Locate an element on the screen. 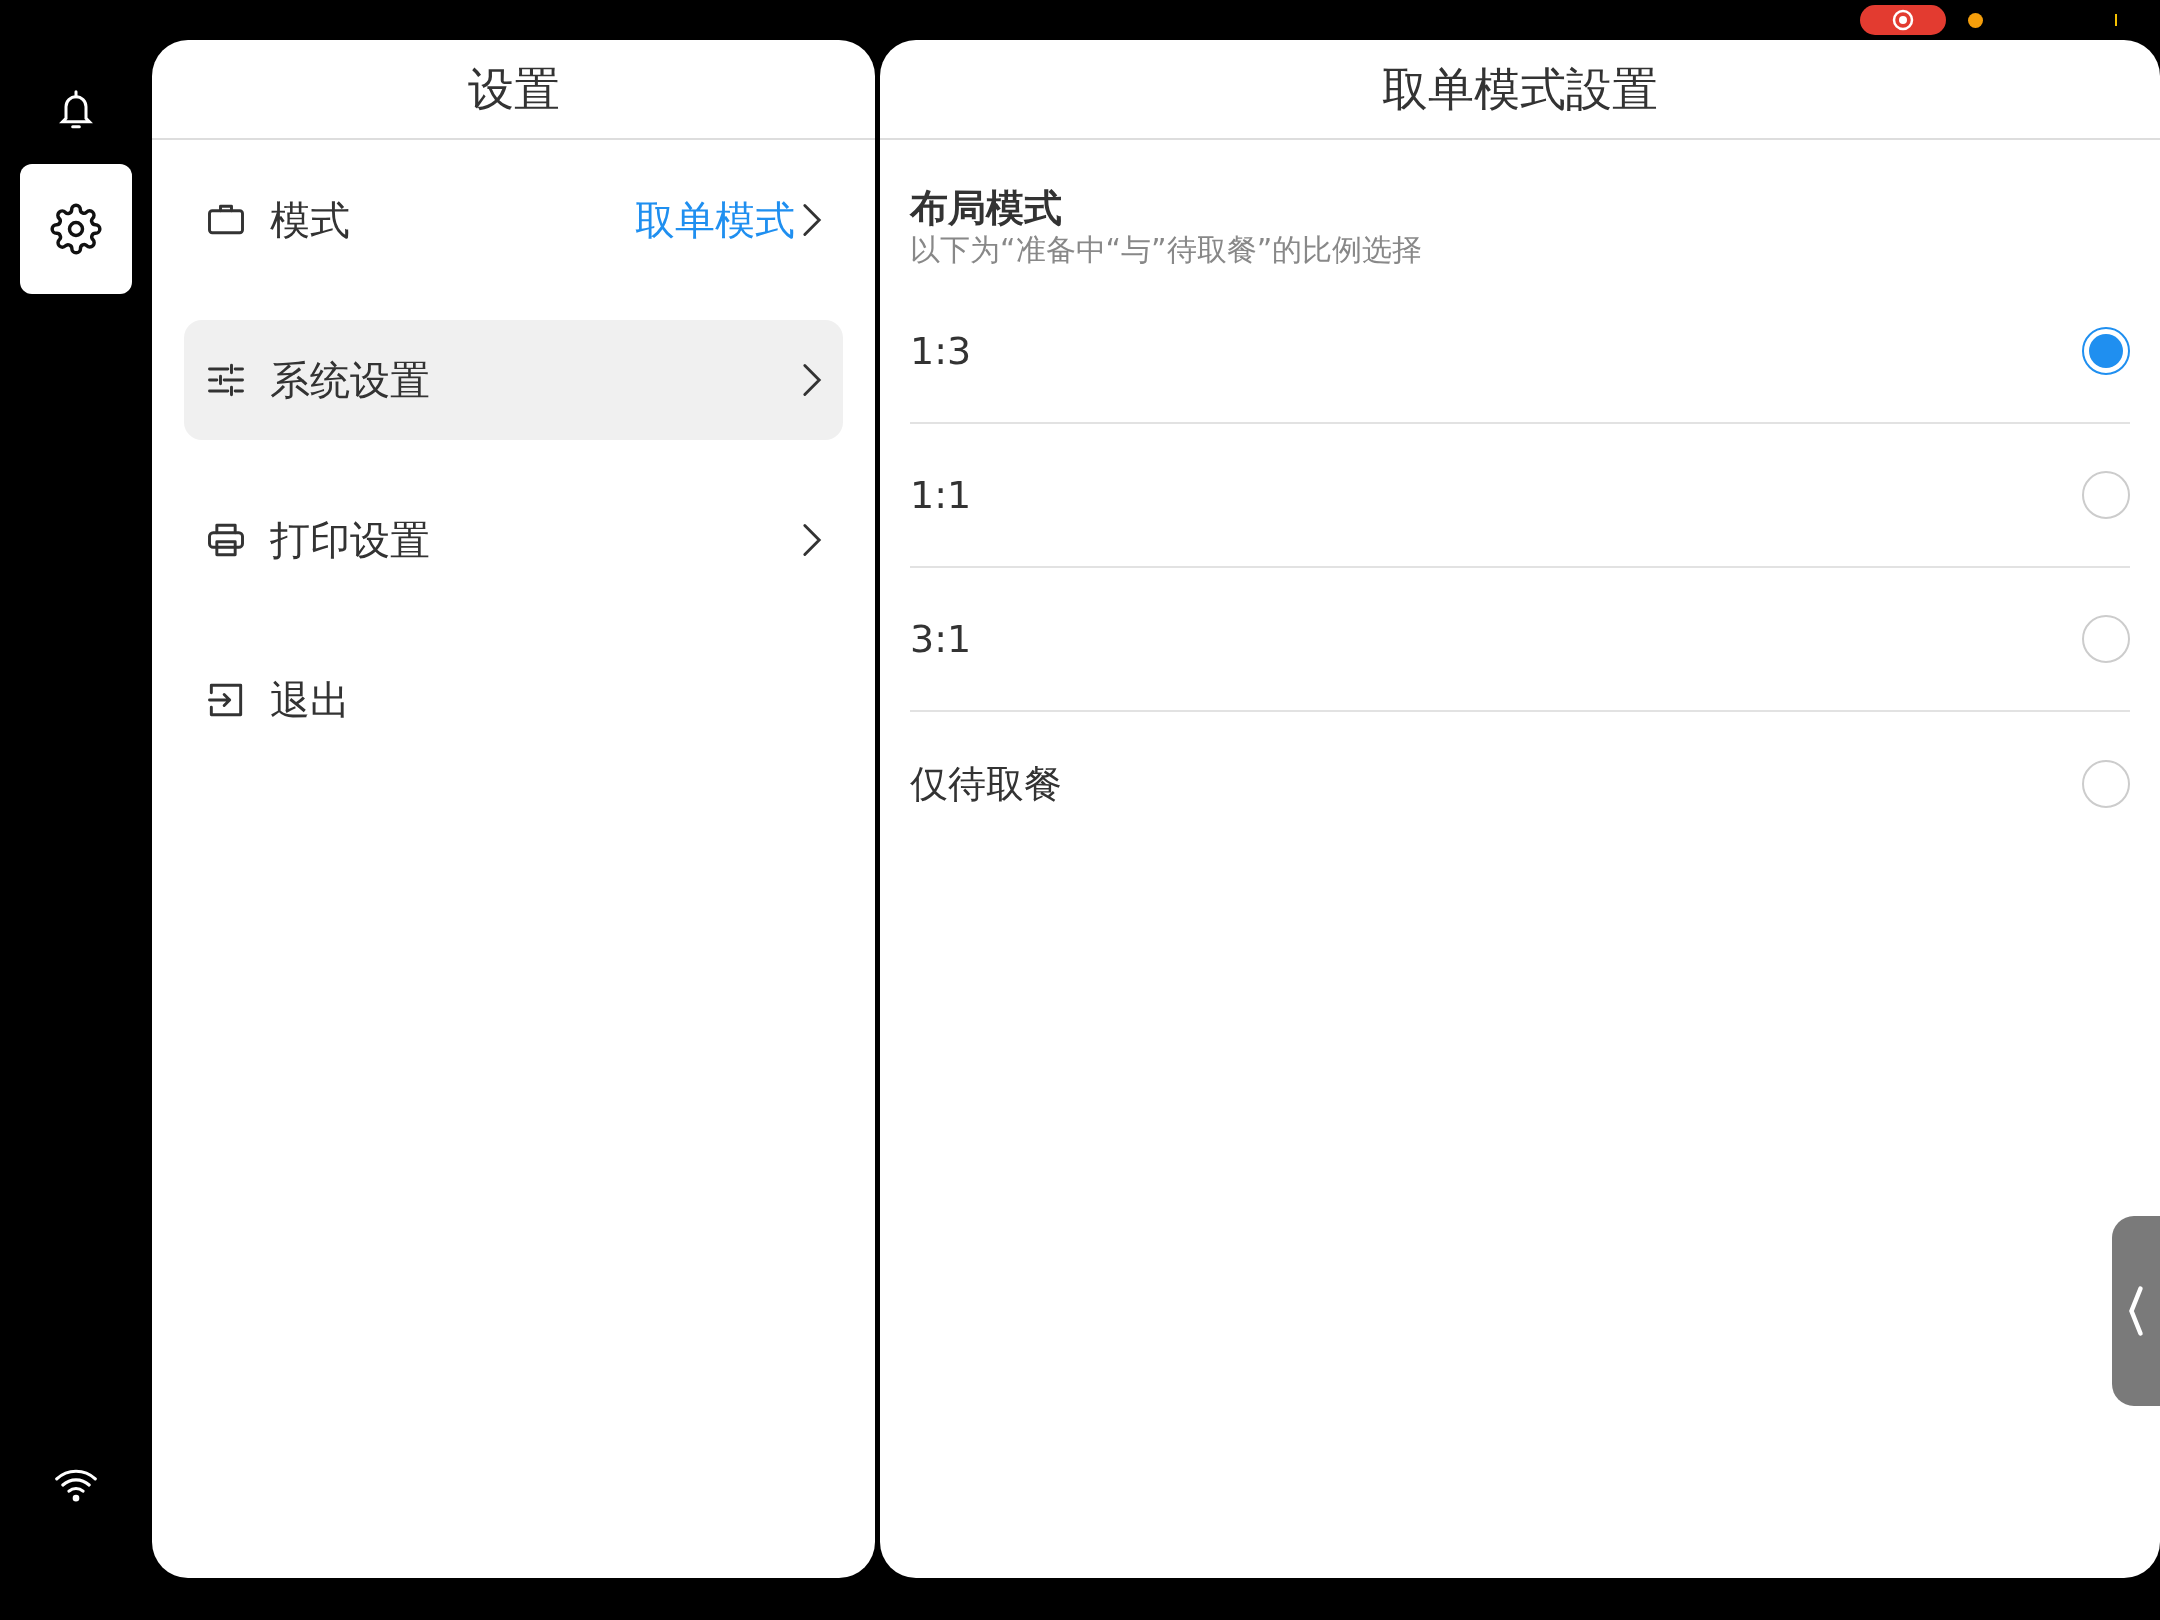 This screenshot has height=1620, width=2160. settings-button is located at coordinates (76, 229).